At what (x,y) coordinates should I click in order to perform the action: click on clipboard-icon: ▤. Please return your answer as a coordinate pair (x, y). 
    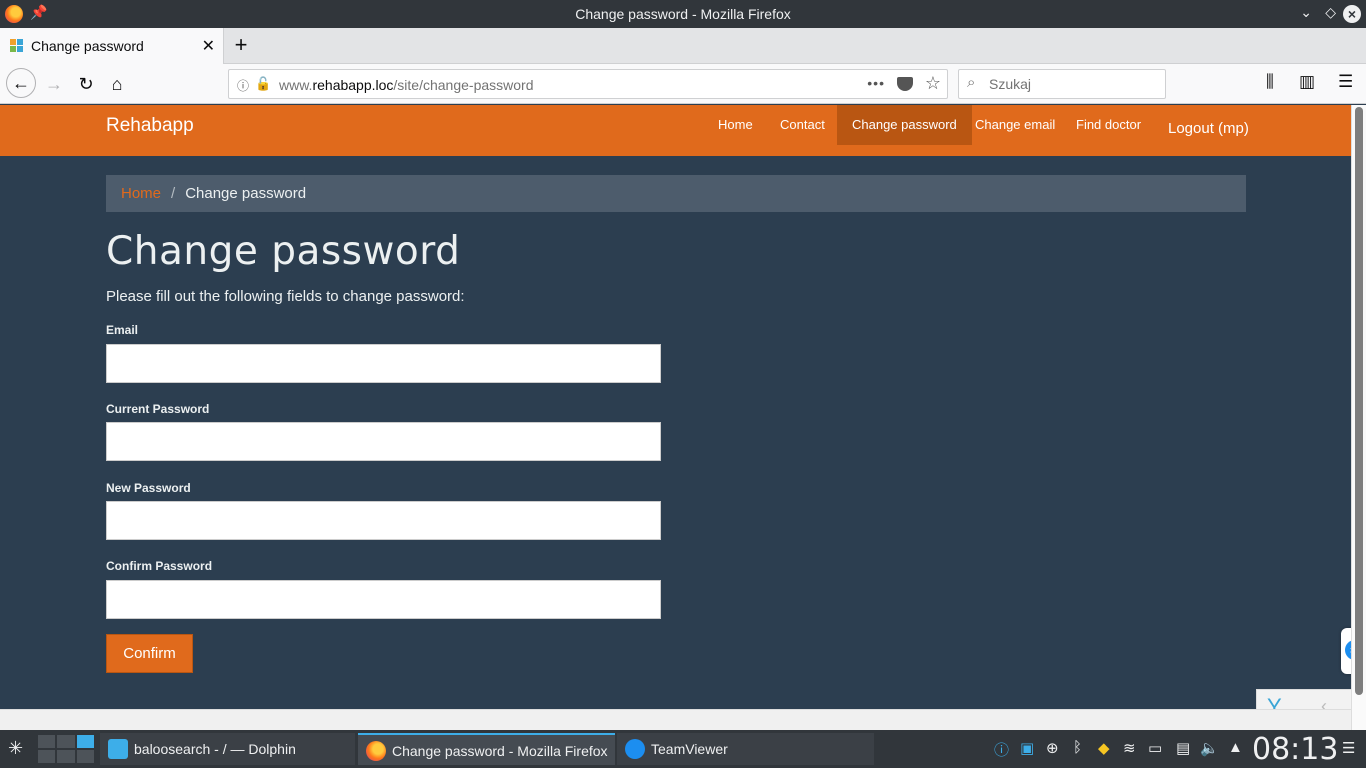
    Looking at the image, I should click on (1183, 748).